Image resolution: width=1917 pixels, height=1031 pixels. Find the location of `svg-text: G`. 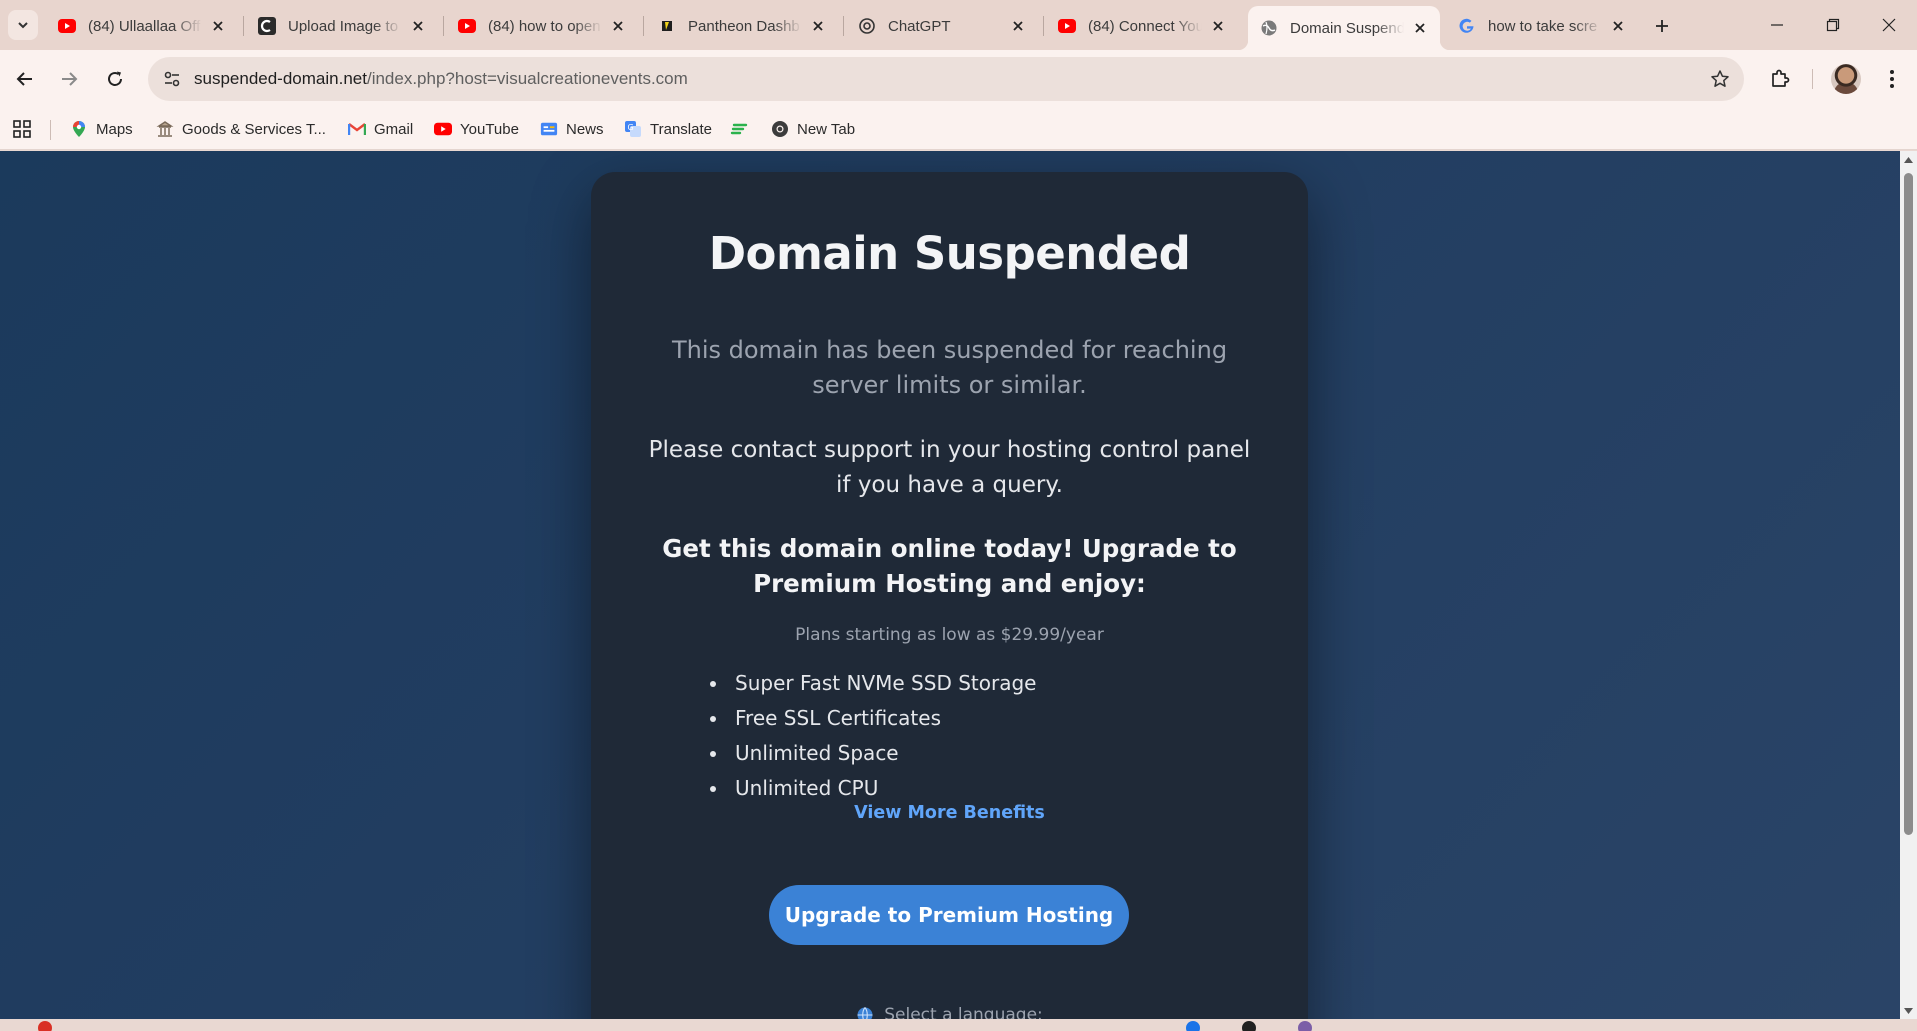

svg-text: G is located at coordinates (631, 127).